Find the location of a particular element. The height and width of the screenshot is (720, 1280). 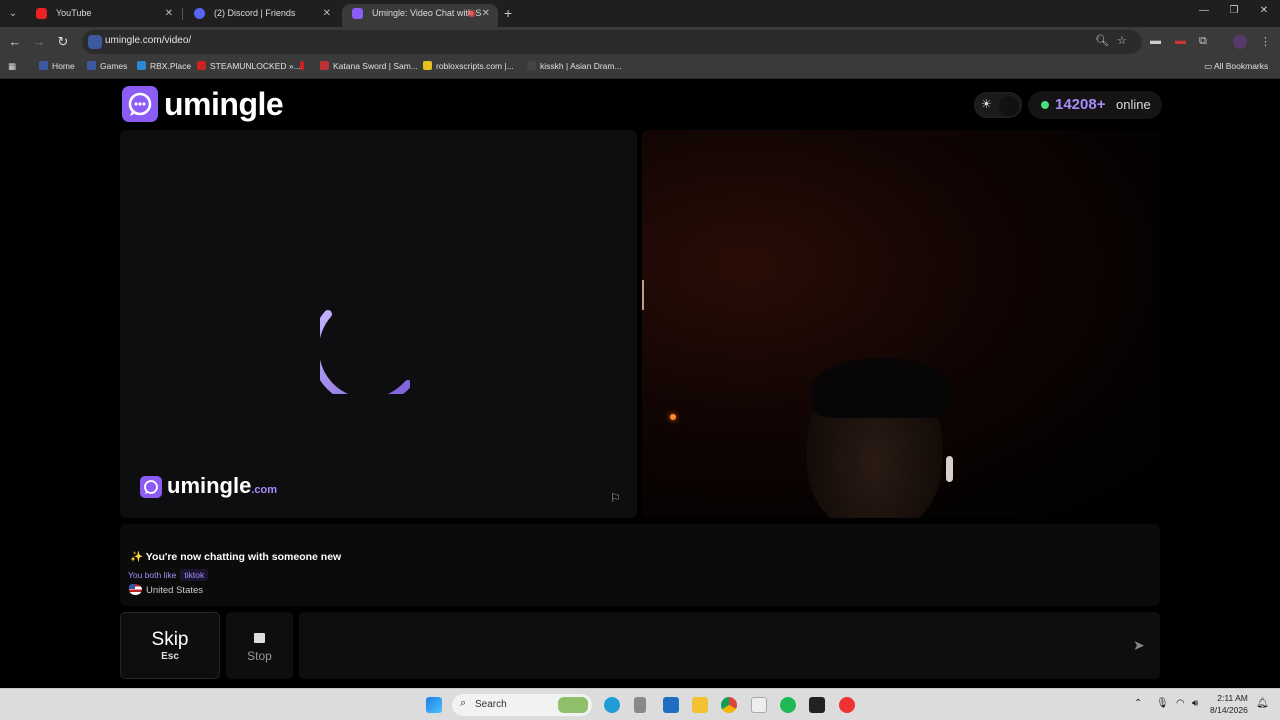

umingle-tab-icon is located at coordinates (357, 13).